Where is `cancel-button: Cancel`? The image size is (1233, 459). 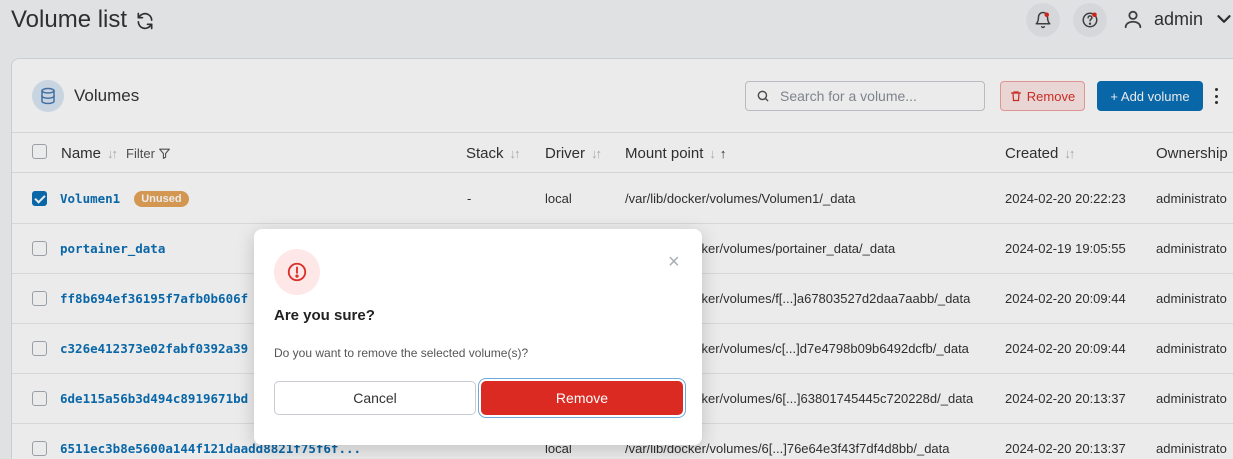 cancel-button: Cancel is located at coordinates (375, 398).